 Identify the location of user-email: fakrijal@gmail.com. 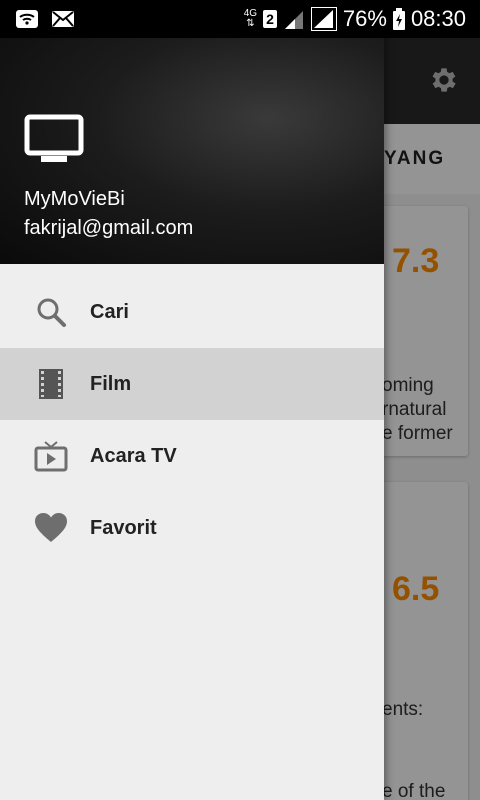
(109, 228).